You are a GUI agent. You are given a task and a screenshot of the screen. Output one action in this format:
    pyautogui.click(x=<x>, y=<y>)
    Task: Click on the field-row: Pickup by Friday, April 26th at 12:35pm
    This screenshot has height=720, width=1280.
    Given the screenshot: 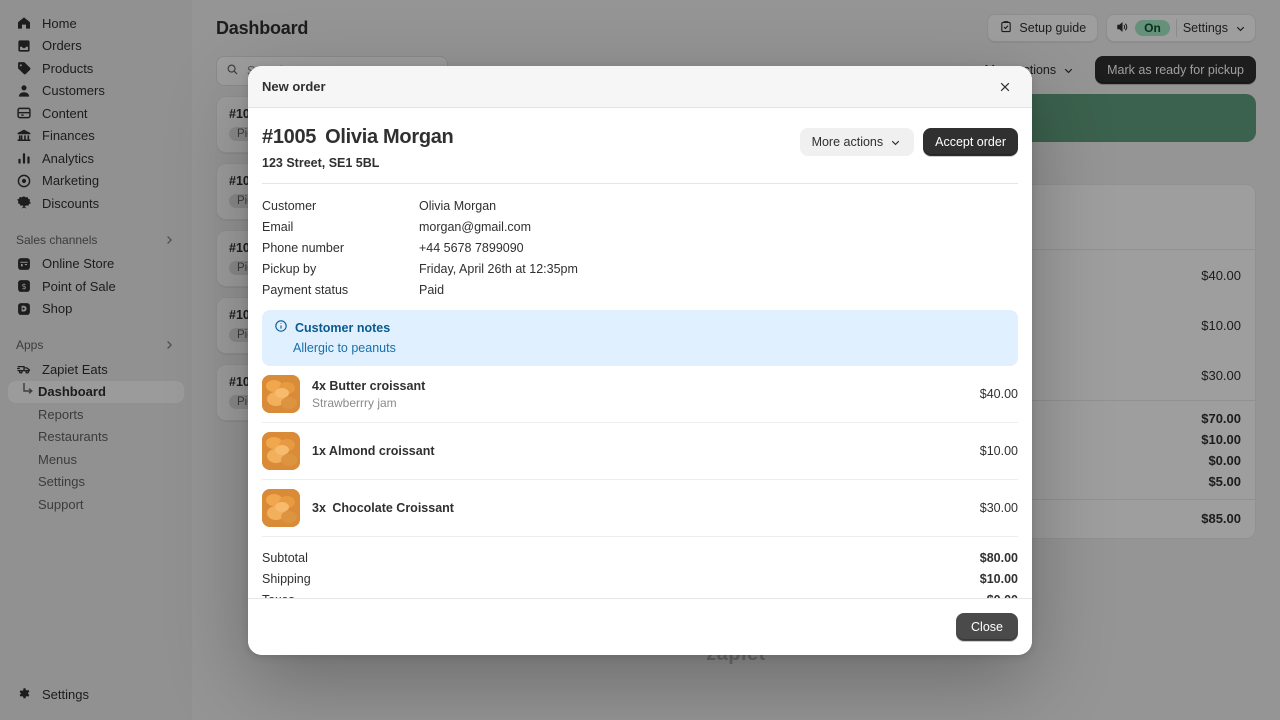 What is the action you would take?
    pyautogui.click(x=640, y=268)
    